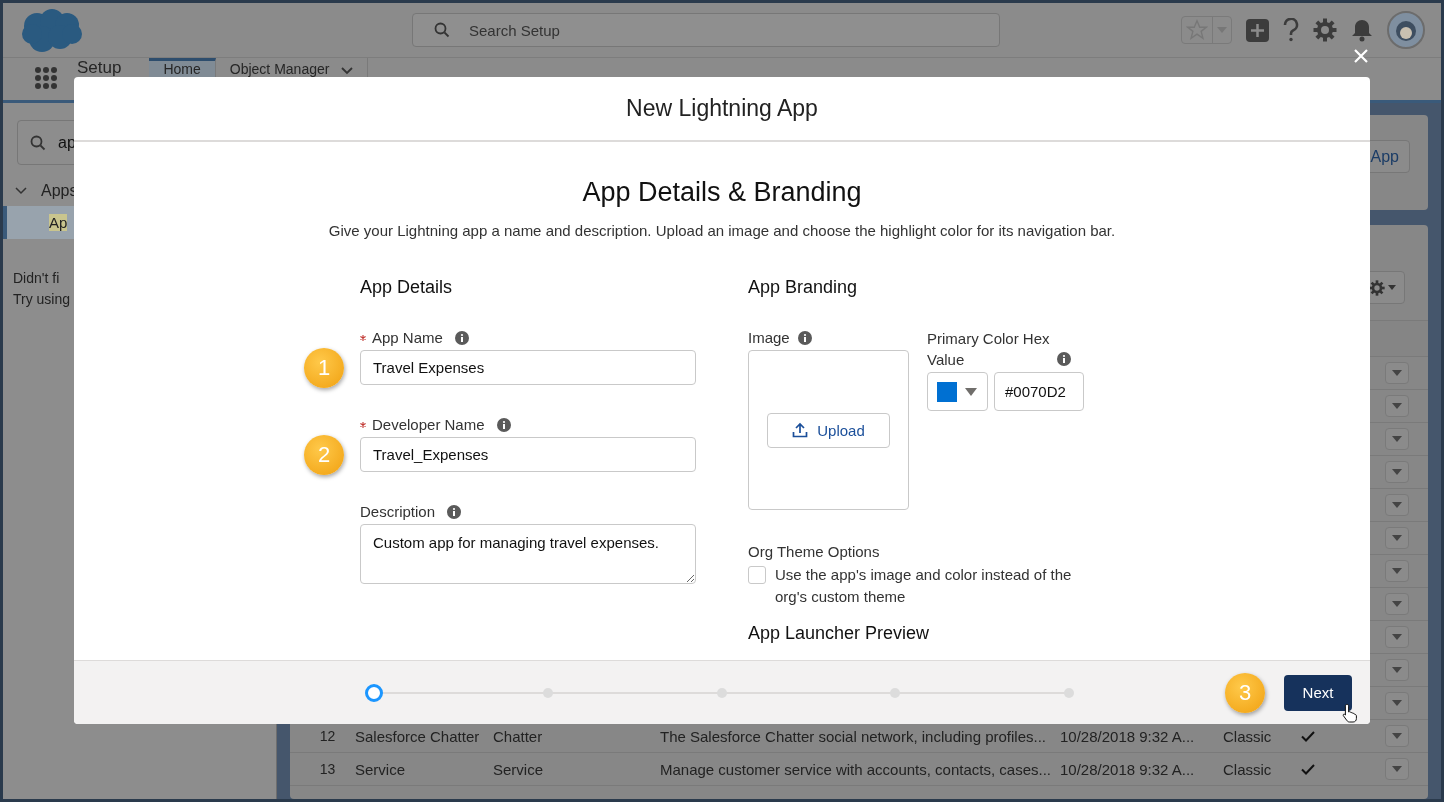 Image resolution: width=1444 pixels, height=802 pixels. Describe the element at coordinates (528, 554) in the screenshot. I see `description-field: Custom app for managing travel expenses.` at that location.